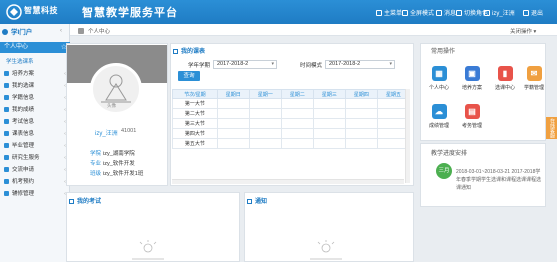  I want to click on sidebar-item-personal-center: 个人中心 ☆, so click(35, 47).